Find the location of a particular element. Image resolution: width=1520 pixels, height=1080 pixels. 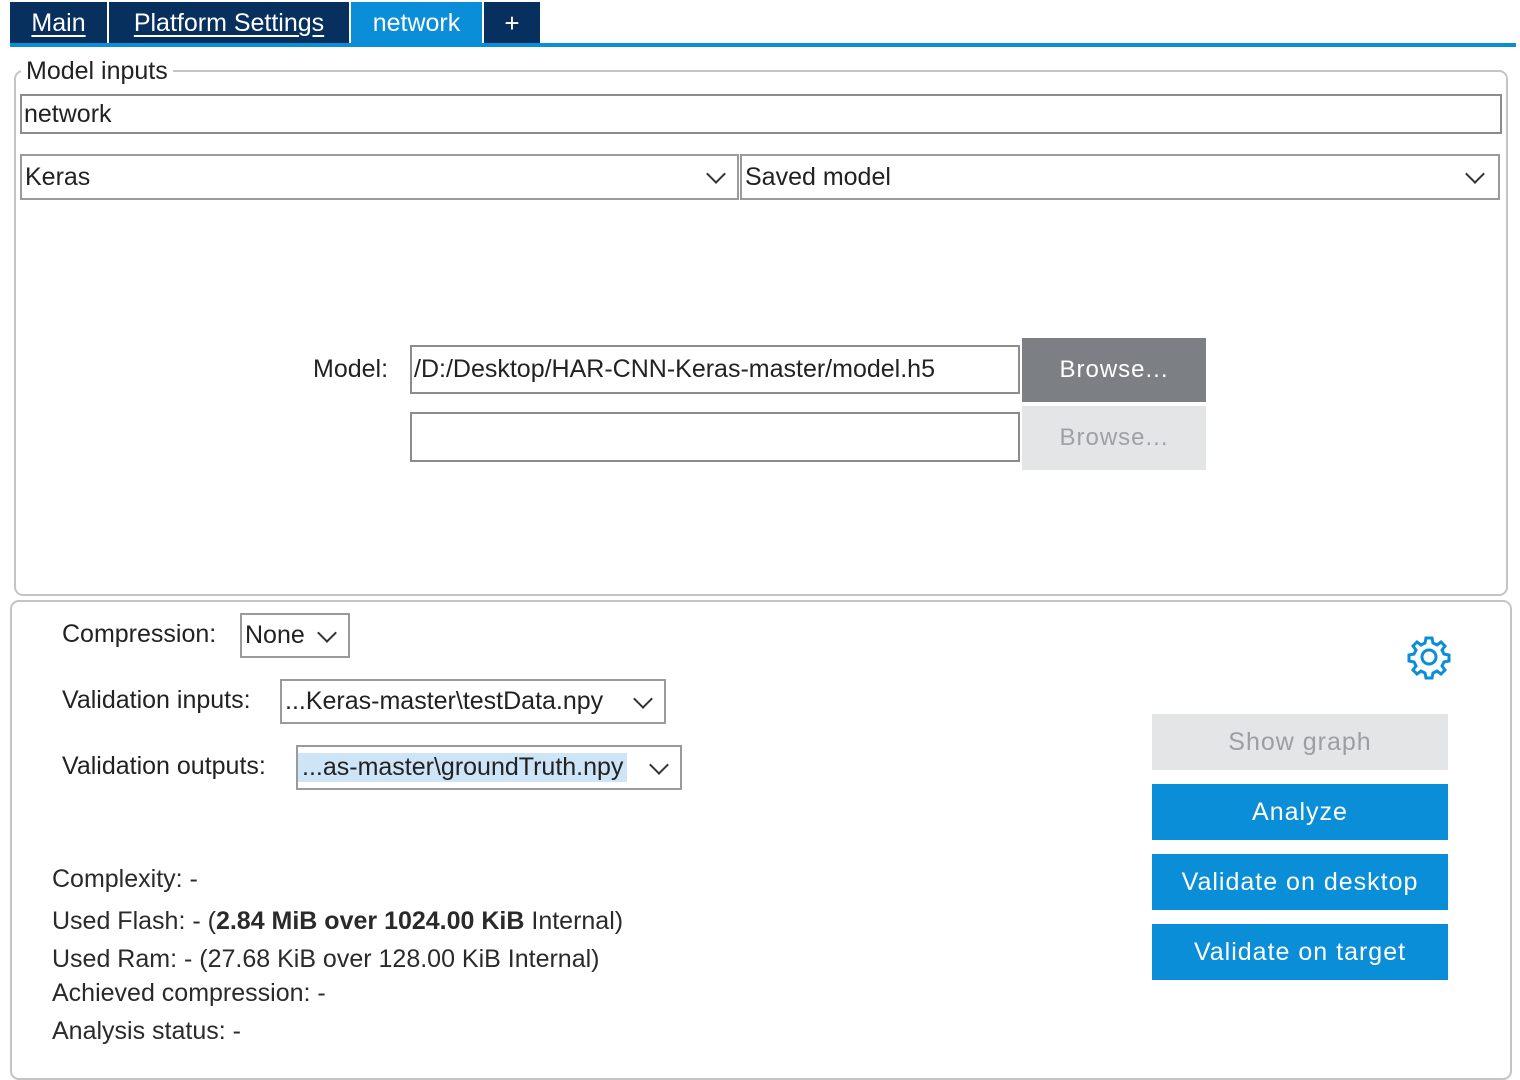

analysis-status-text: Analysis status: - is located at coordinates (146, 1031).